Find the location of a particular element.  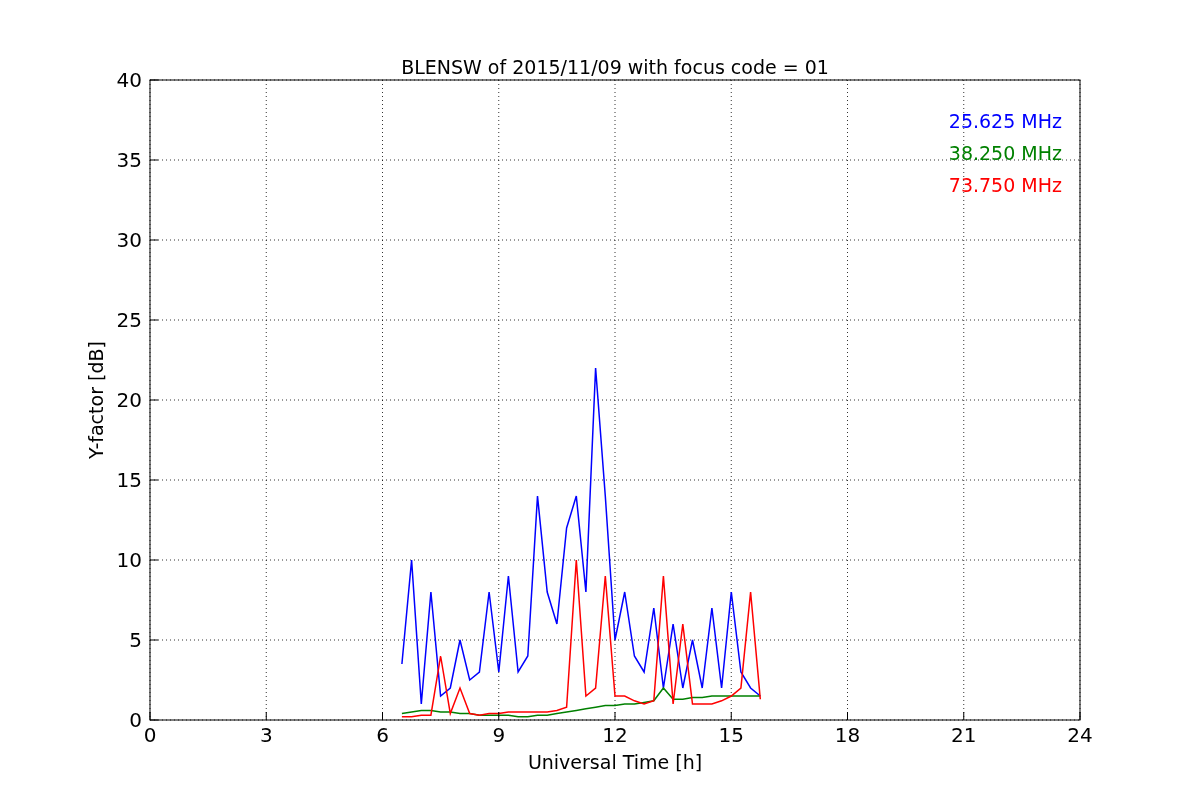

legend-label: 73.750 MHz is located at coordinates (1005, 185).